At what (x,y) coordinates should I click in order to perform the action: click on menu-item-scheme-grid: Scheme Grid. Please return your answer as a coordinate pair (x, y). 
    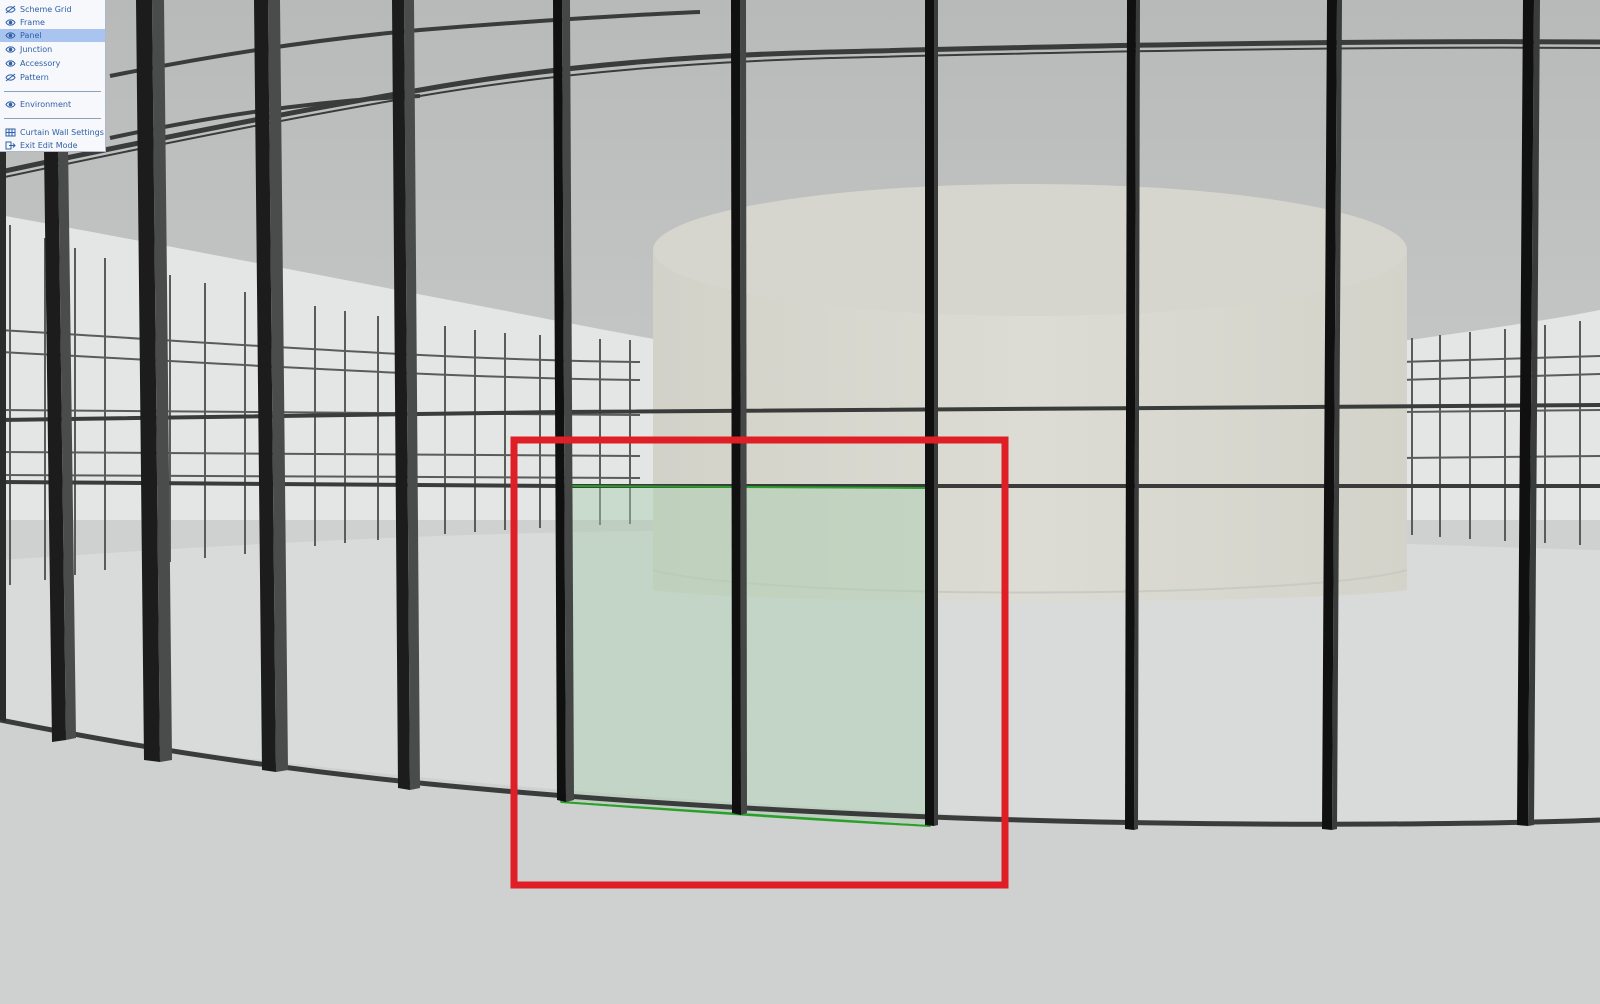
    Looking at the image, I should click on (52, 9).